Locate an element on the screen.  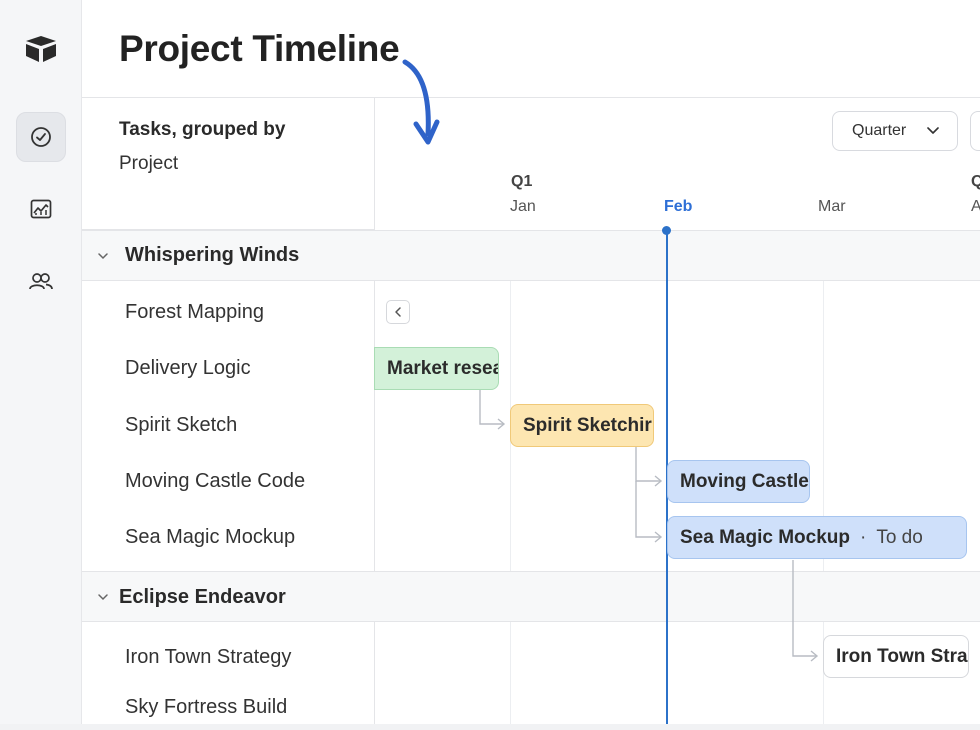
task-bar: Spirit Sketchir is located at coordinates (582, 425).